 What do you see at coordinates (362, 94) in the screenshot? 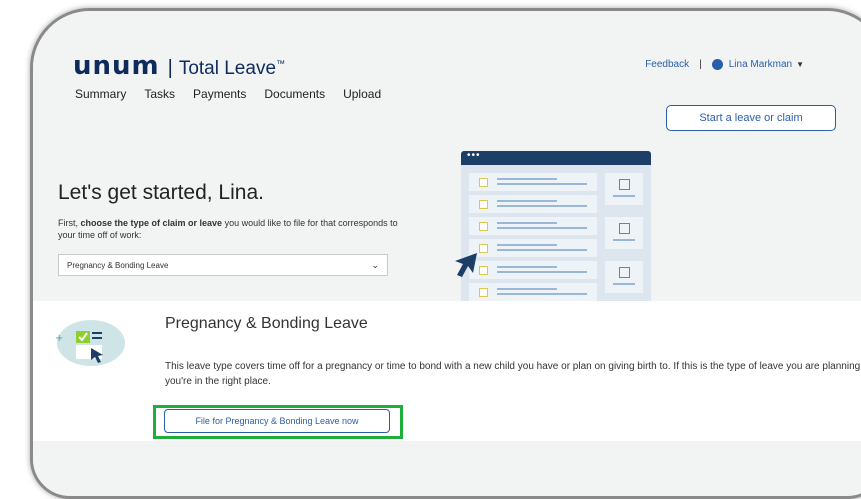
I see `nav-upload: Upload` at bounding box center [362, 94].